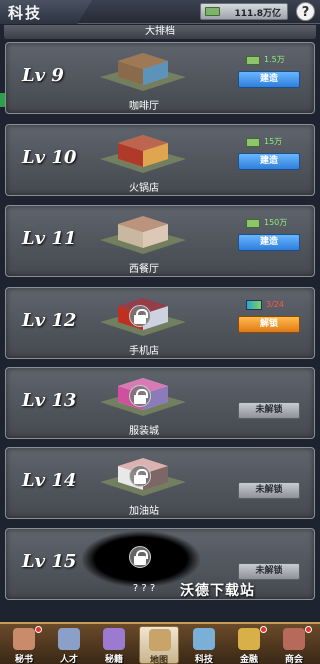 This screenshot has height=664, width=320. What do you see at coordinates (274, 59) in the screenshot?
I see `cost-value: 1.5万` at bounding box center [274, 59].